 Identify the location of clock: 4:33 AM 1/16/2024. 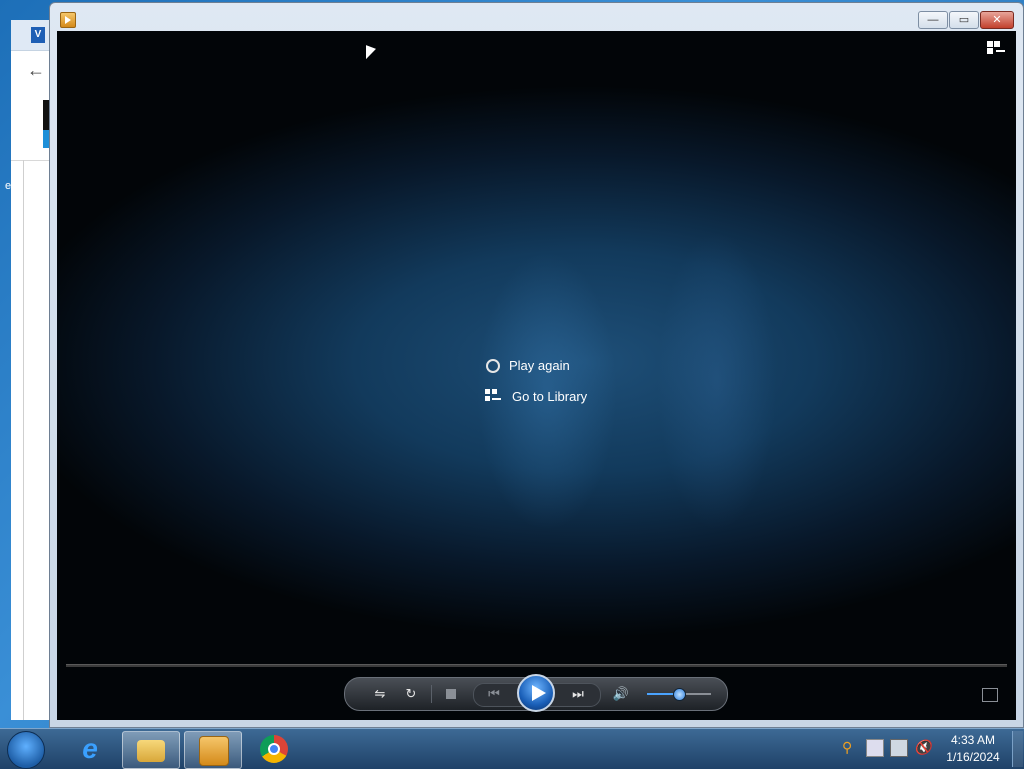
(973, 749).